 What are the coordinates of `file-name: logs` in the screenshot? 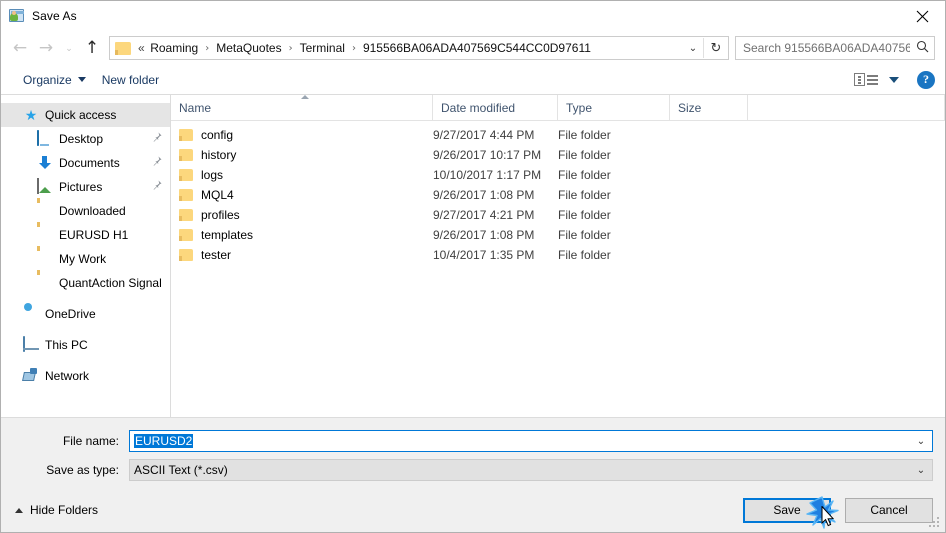 It's located at (212, 175).